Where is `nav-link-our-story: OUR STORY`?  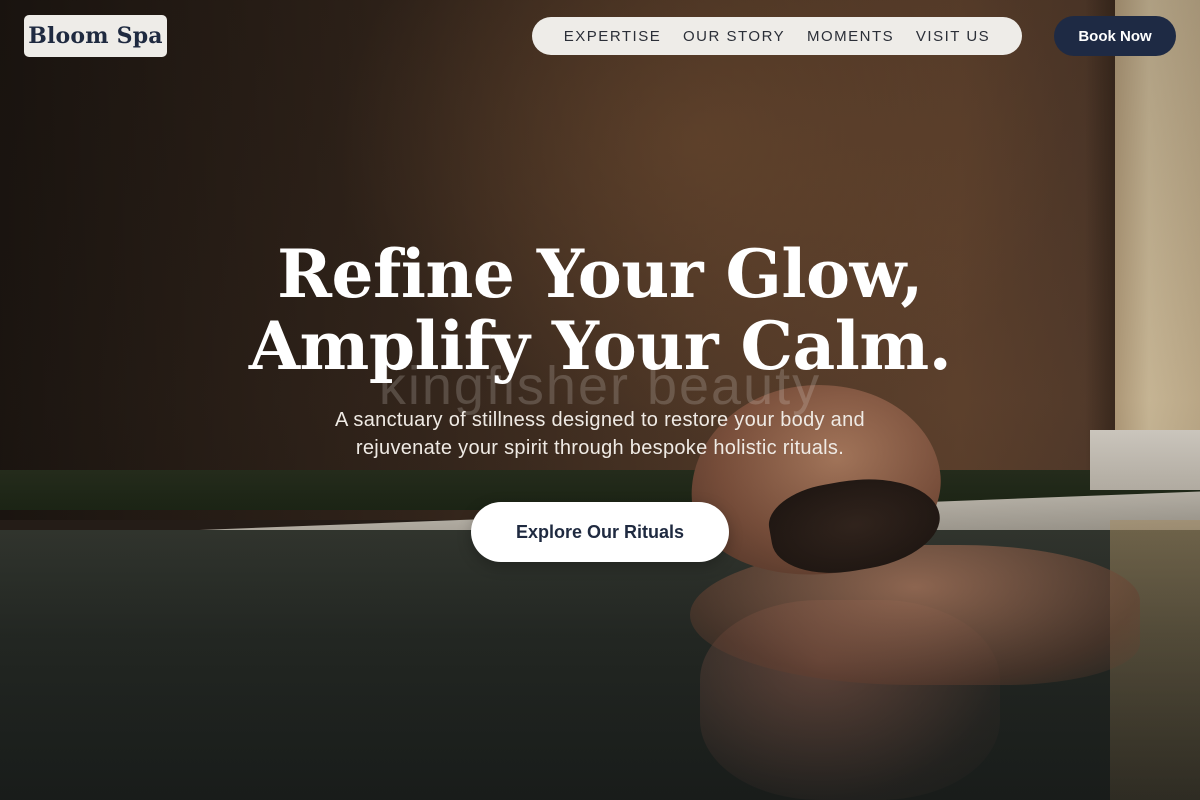
nav-link-our-story: OUR STORY is located at coordinates (734, 36).